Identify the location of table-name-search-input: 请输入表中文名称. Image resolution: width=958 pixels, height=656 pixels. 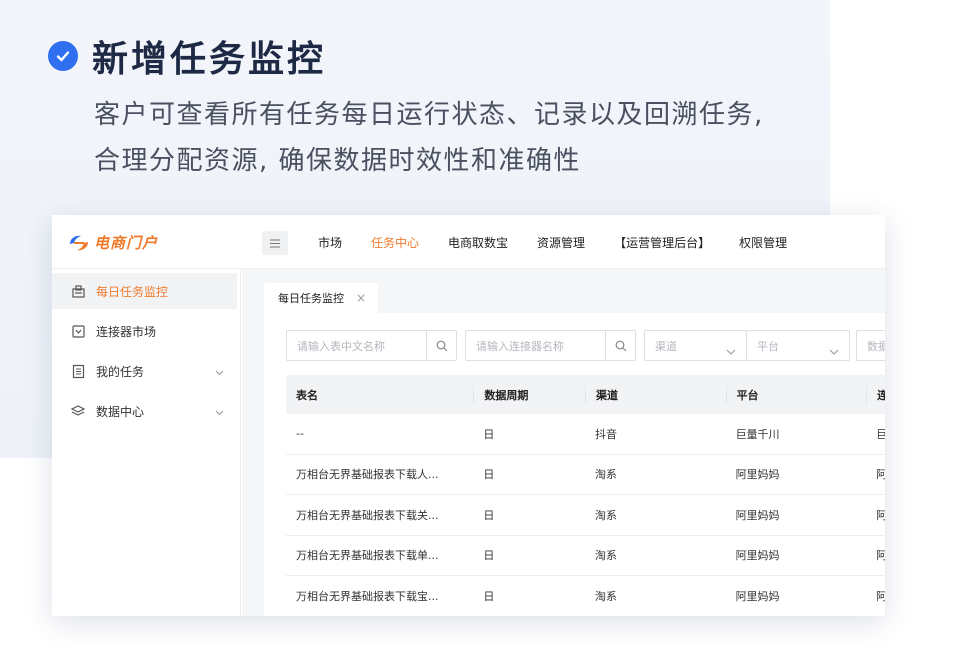
(371, 345).